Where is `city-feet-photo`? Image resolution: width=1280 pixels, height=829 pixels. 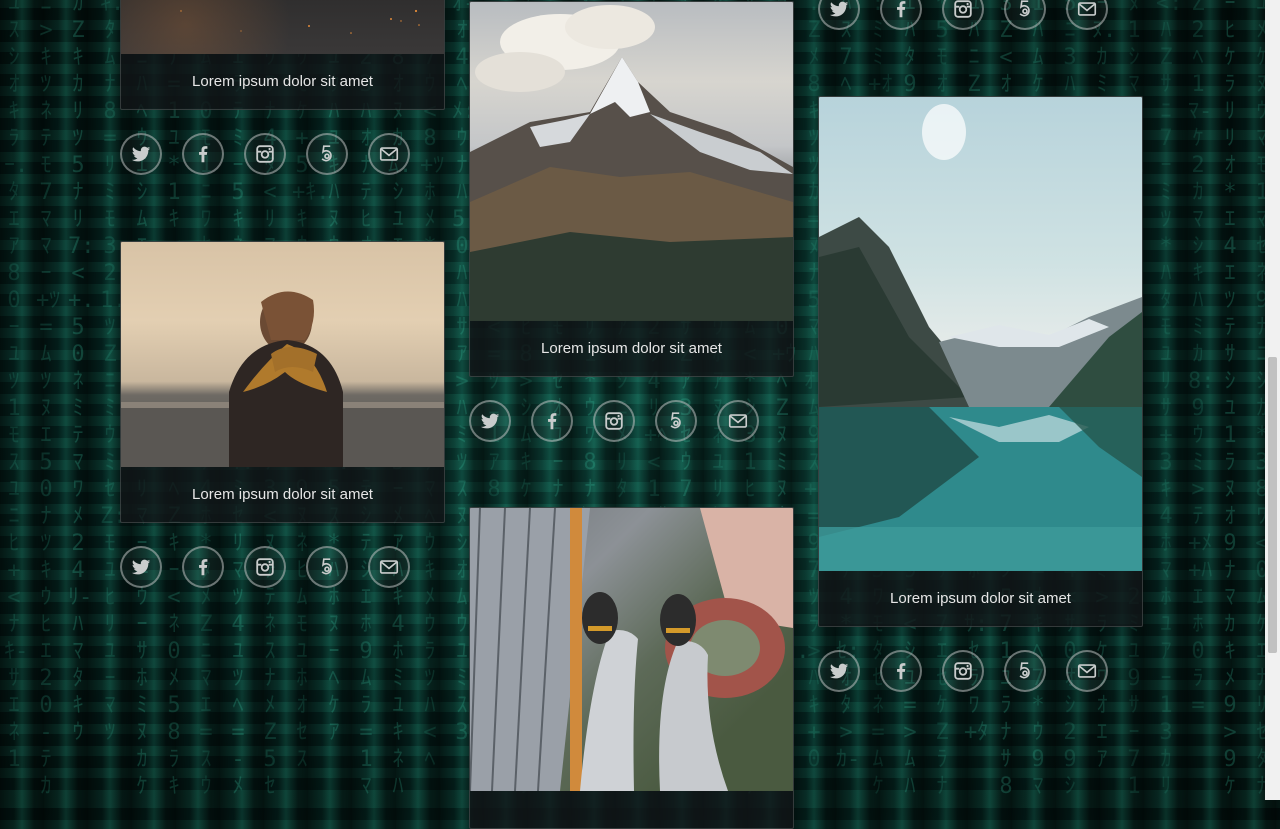
city-feet-photo is located at coordinates (631, 649).